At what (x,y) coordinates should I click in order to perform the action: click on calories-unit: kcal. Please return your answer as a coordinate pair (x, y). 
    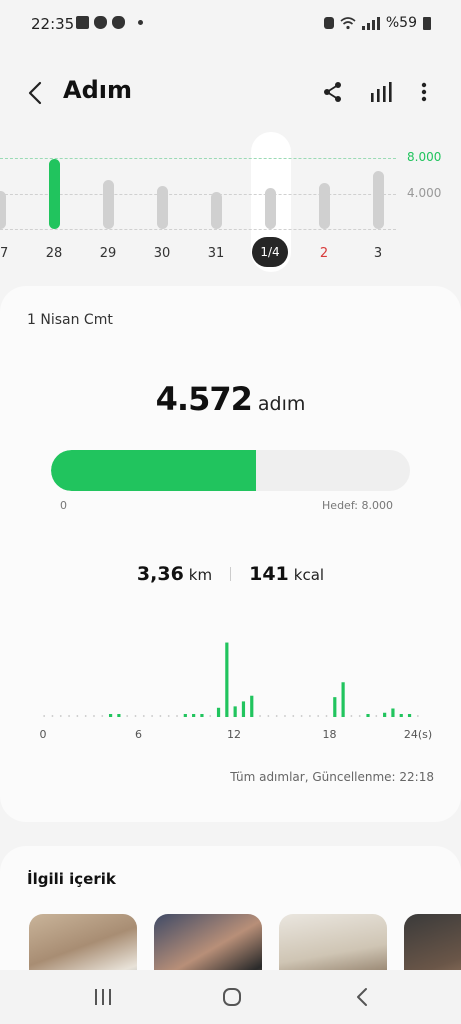
    Looking at the image, I should click on (309, 575).